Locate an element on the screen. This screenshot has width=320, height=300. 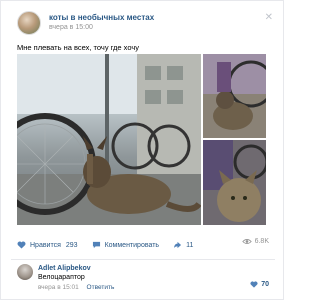
post-header-text: коты в необычных местах вчера в 15:00 is located at coordinates (101, 23).